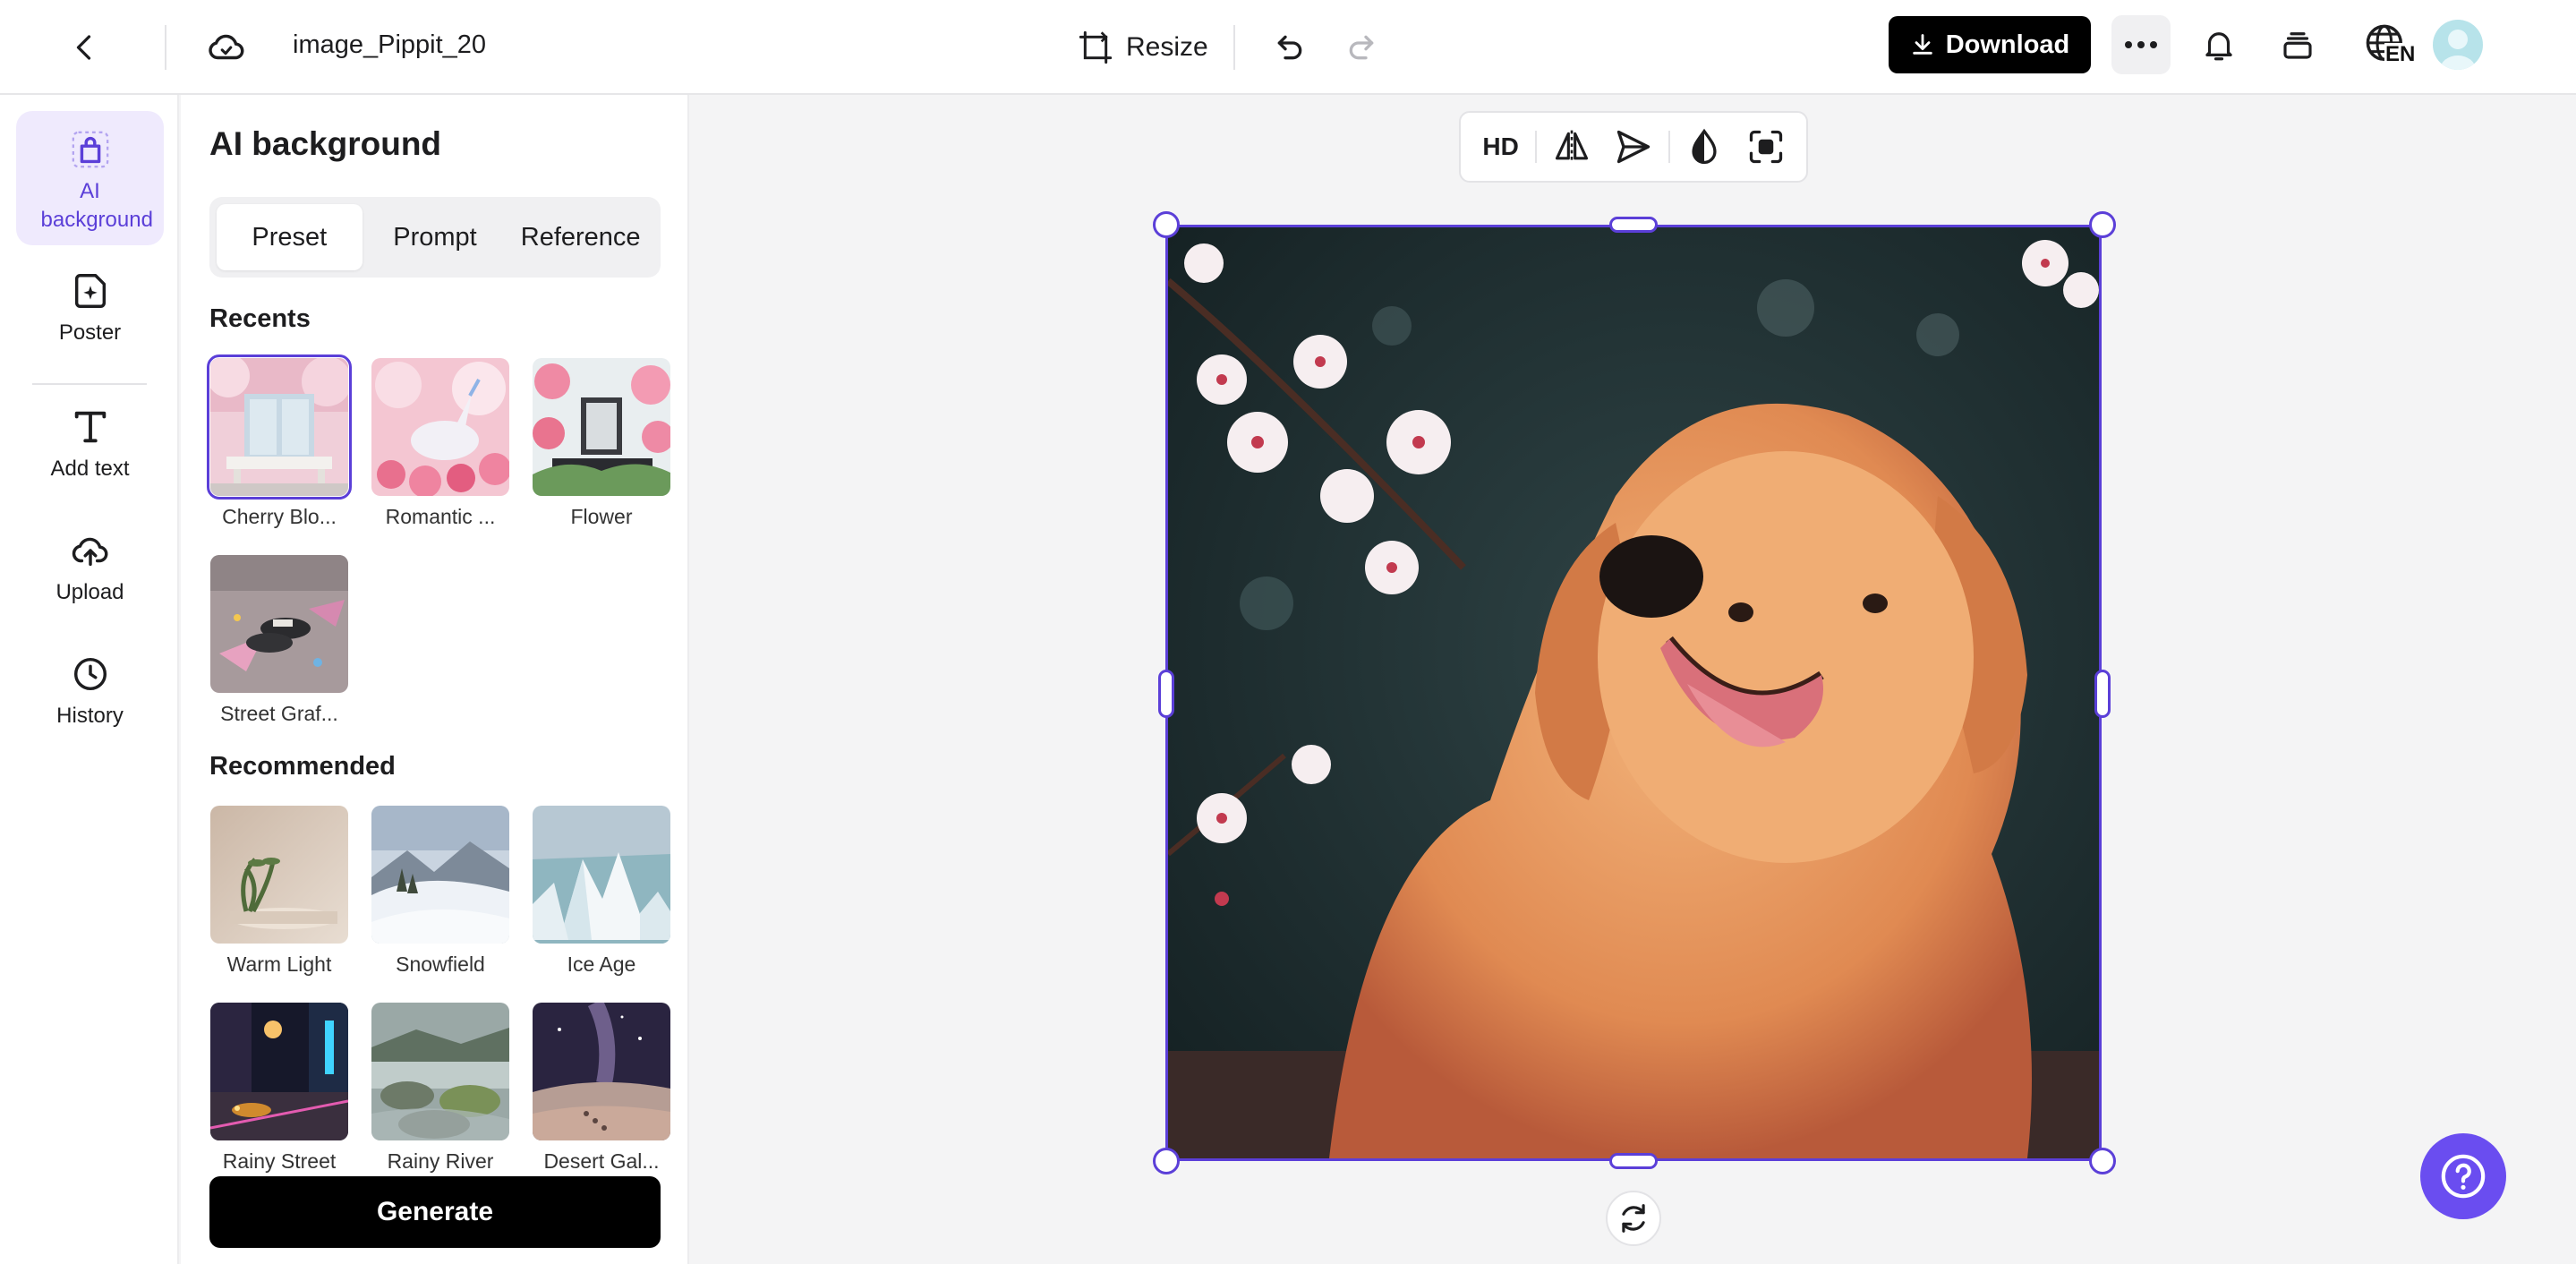 This screenshot has height=1264, width=2576. What do you see at coordinates (90, 427) in the screenshot?
I see `text-icon` at bounding box center [90, 427].